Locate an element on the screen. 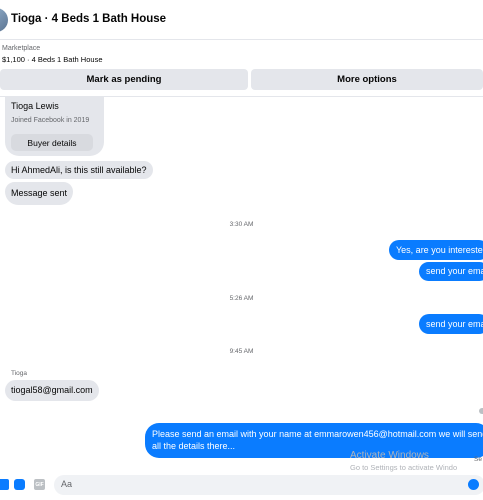 Image resolution: width=483 pixels, height=500 pixels. composer: GIF Aa is located at coordinates (241, 485).